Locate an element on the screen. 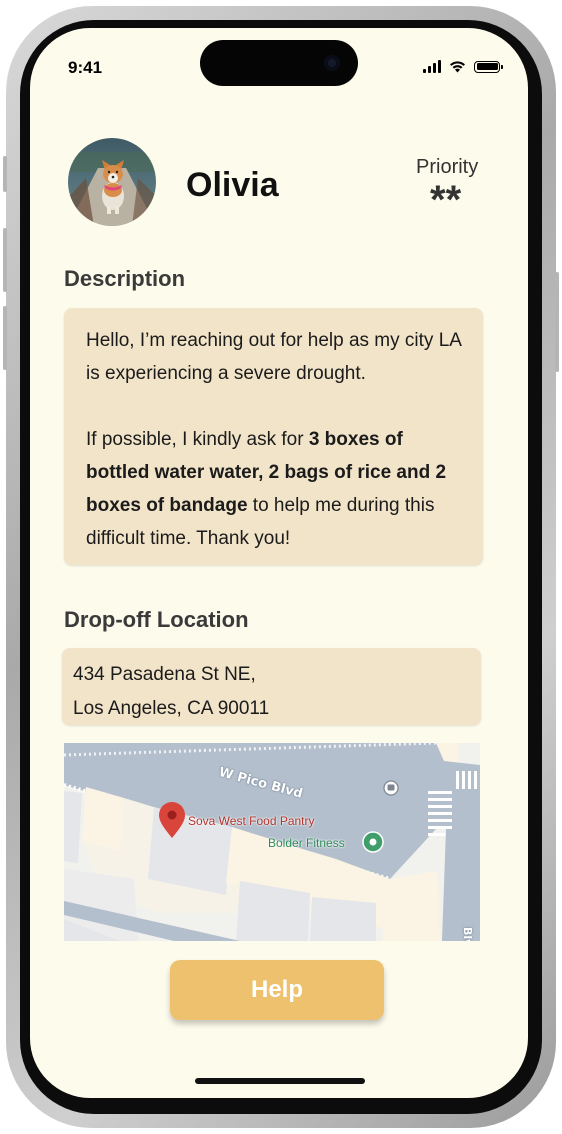 The width and height of the screenshot is (562, 1134). dropoff-heading: Drop-off Location is located at coordinates (156, 619).